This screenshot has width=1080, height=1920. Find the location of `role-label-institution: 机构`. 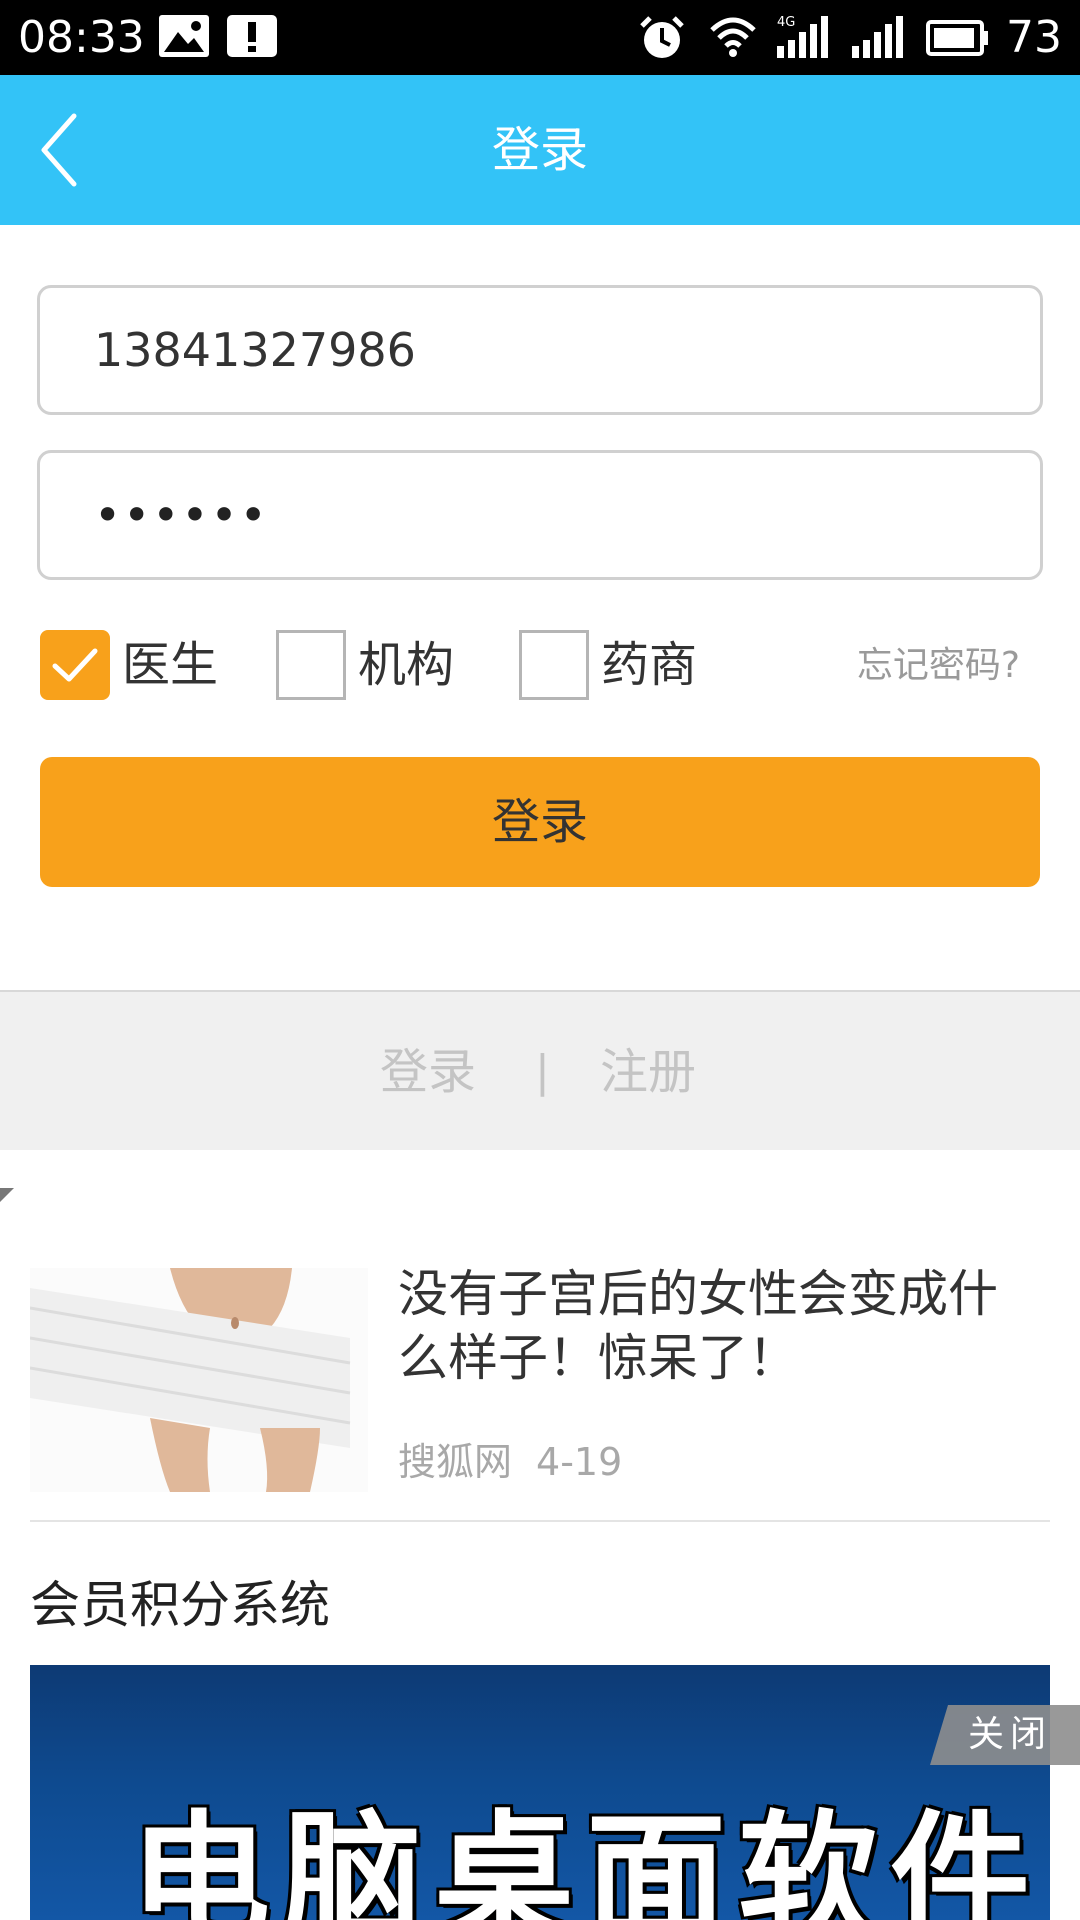

role-label-institution: 机构 is located at coordinates (406, 665).